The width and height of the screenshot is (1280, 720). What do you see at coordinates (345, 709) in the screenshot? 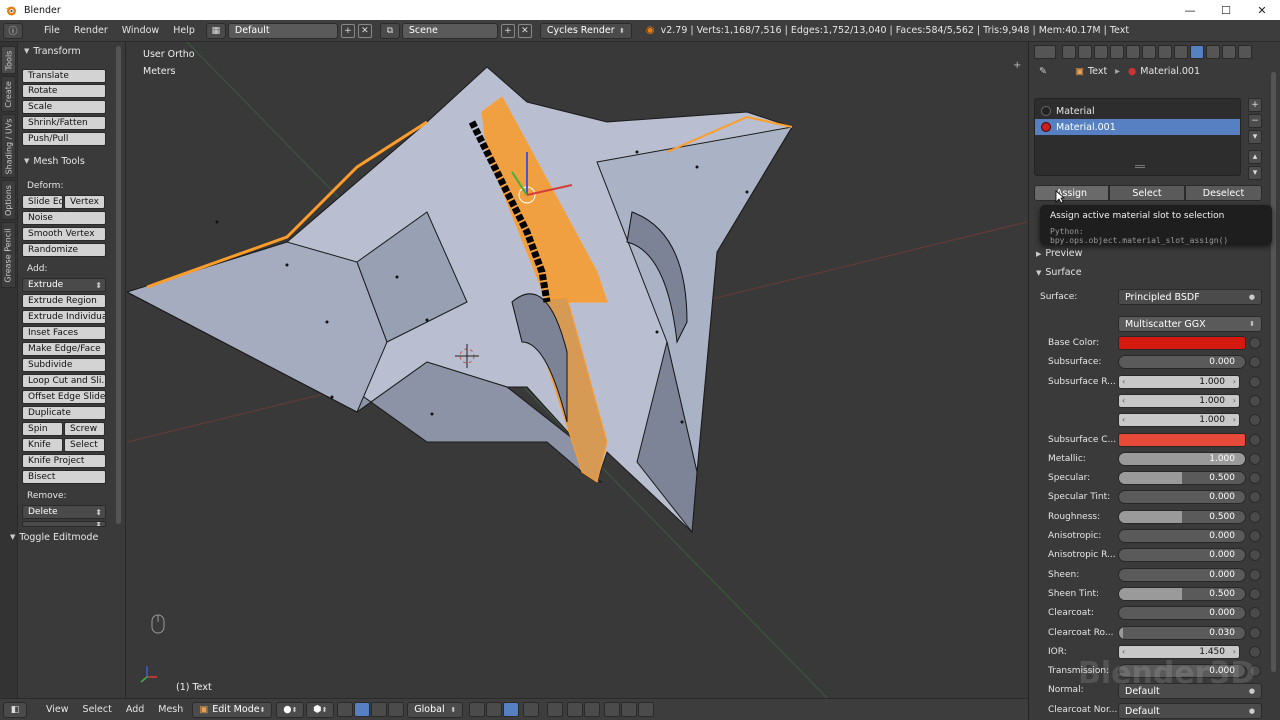
I see `manipulator-toggle-icon` at bounding box center [345, 709].